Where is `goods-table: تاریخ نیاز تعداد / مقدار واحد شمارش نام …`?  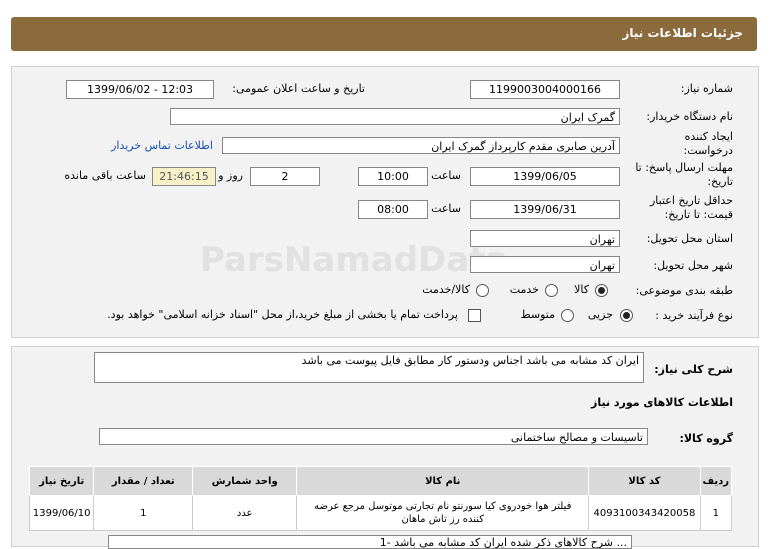 goods-table: تاریخ نیاز تعداد / مقدار واحد شمارش نام … is located at coordinates (380, 498).